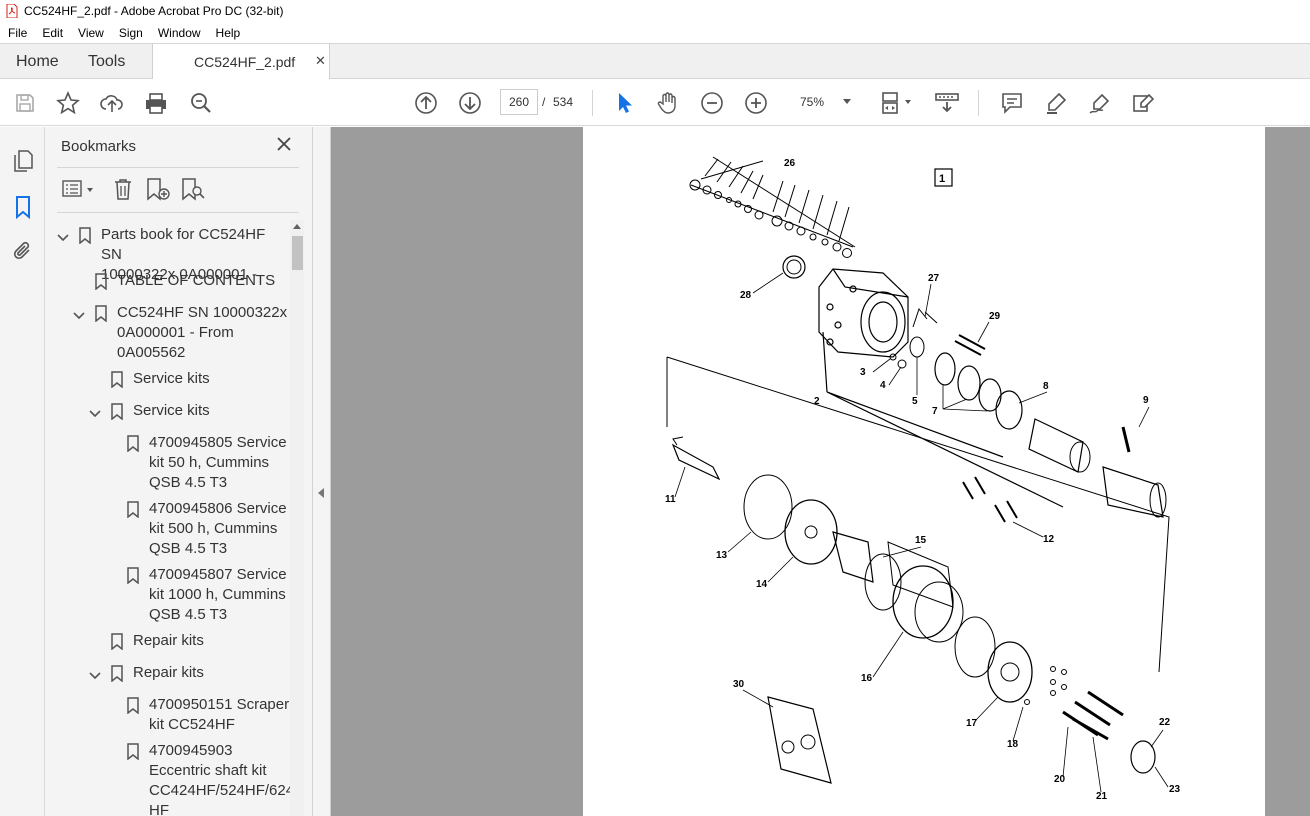 The width and height of the screenshot is (1310, 816). What do you see at coordinates (90, 33) in the screenshot?
I see `menu-view: View` at bounding box center [90, 33].